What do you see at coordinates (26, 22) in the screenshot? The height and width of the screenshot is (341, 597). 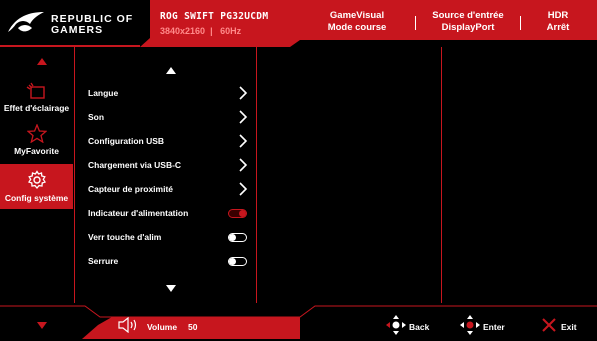 I see `rog-logo-icon` at bounding box center [26, 22].